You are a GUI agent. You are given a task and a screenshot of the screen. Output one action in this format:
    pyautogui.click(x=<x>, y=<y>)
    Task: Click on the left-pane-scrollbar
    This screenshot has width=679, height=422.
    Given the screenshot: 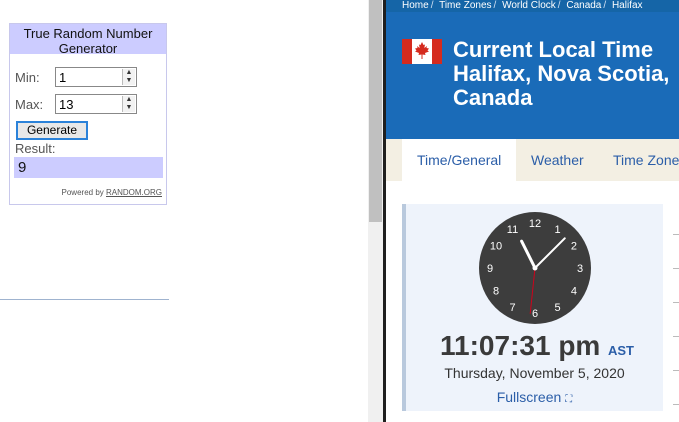 What is the action you would take?
    pyautogui.click(x=375, y=211)
    